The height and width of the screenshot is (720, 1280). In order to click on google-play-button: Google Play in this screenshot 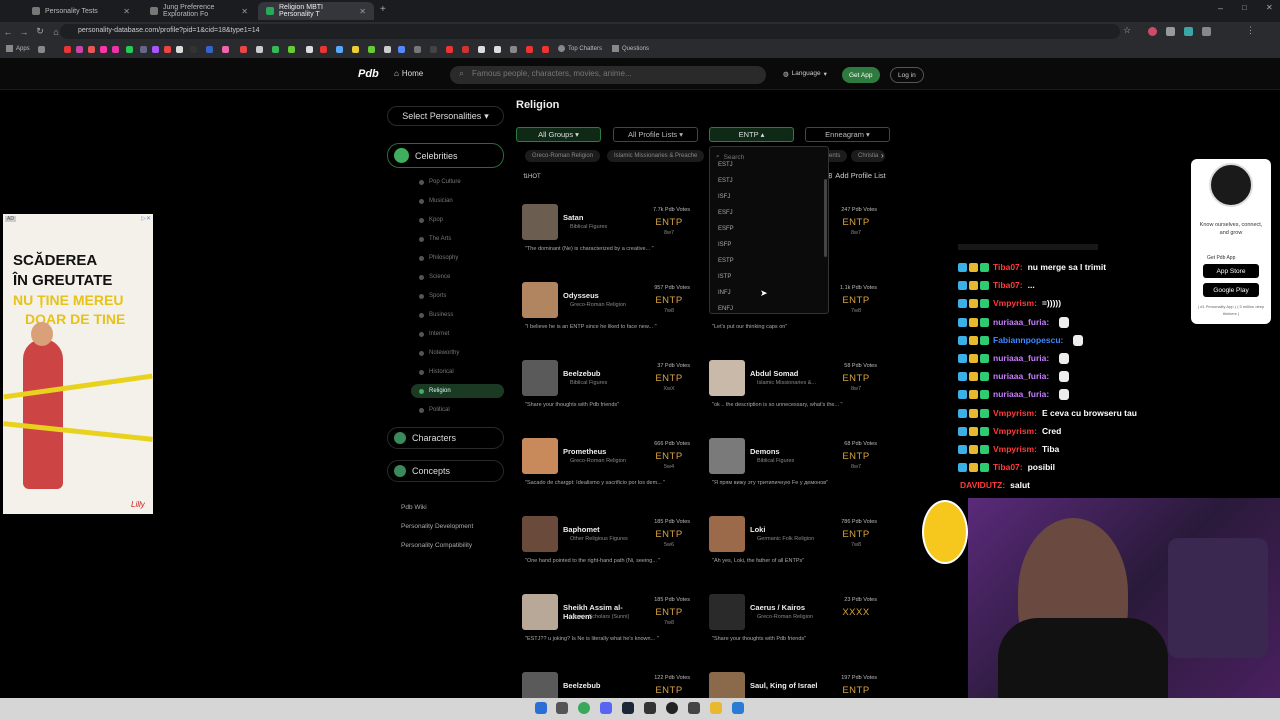, I will do `click(1231, 290)`.